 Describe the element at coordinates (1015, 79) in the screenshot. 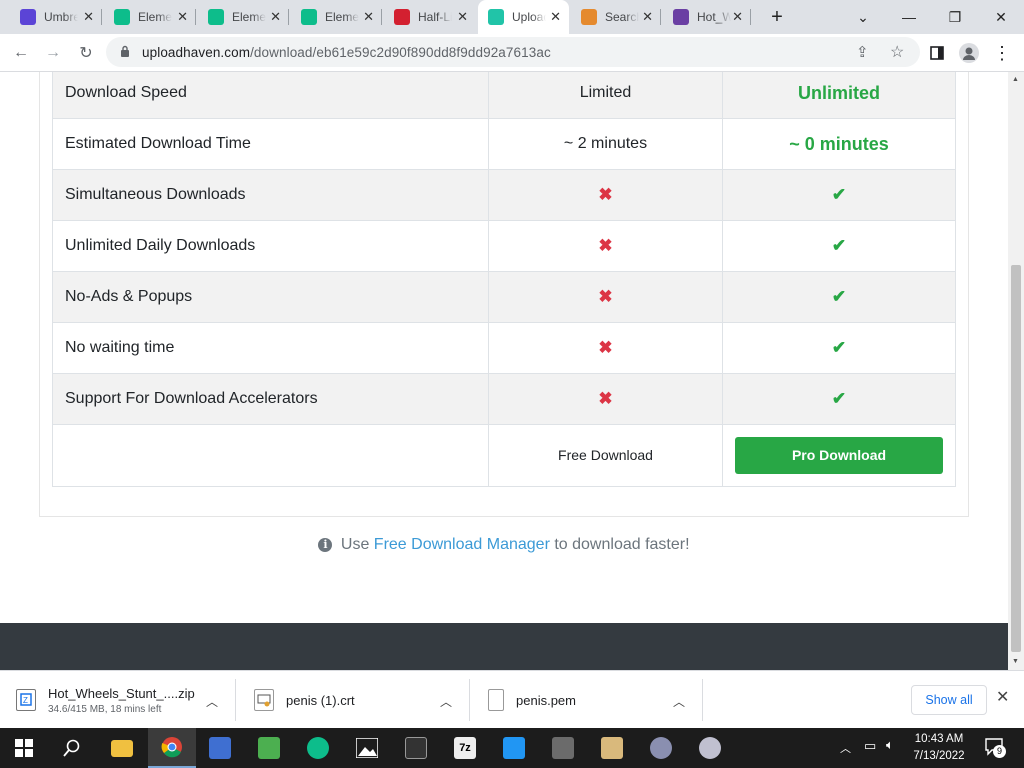

I see `scroll-up-arrow-icon: ▲` at that location.